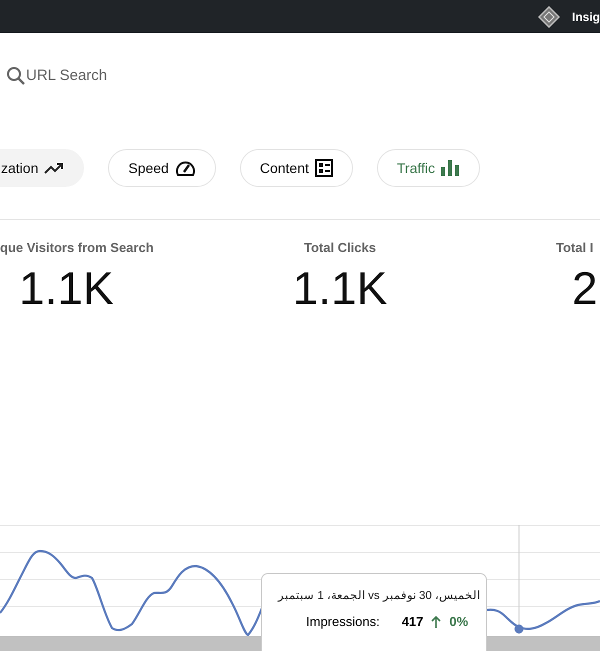  I want to click on stat-label: Total I, so click(575, 247).